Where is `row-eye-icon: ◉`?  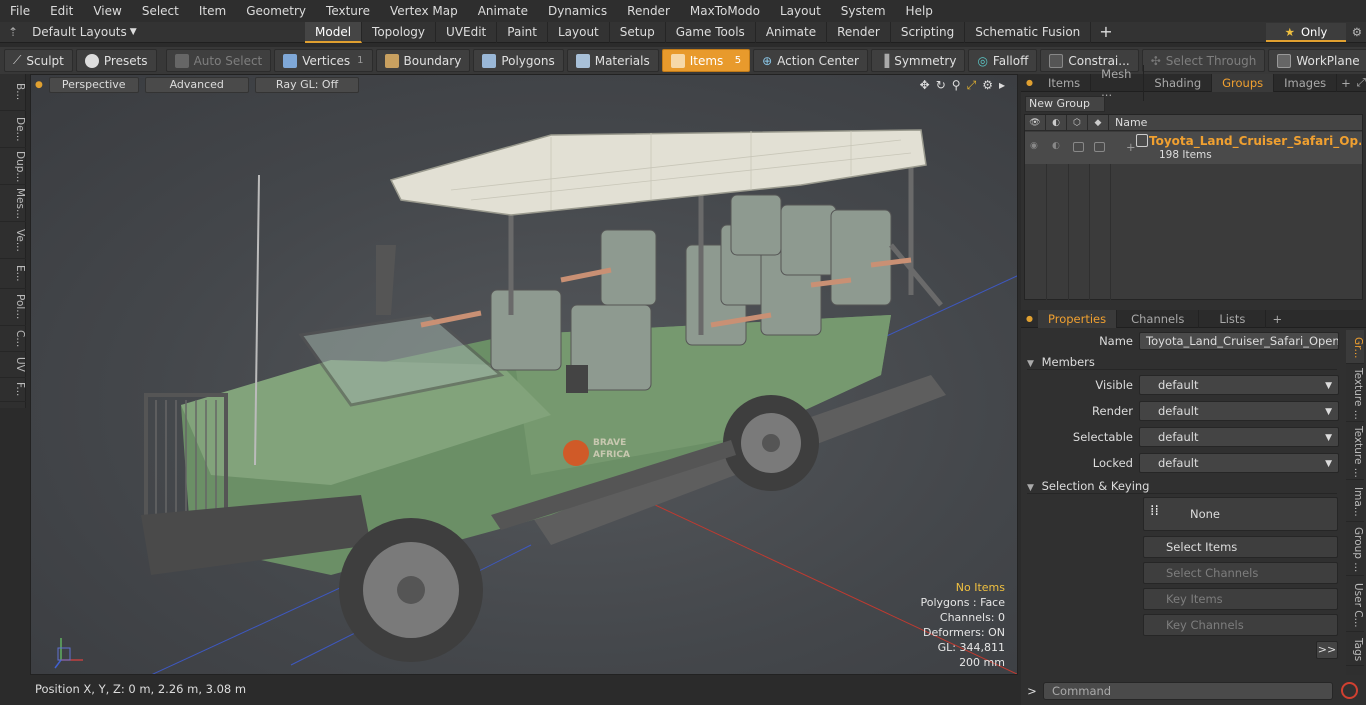
row-eye-icon: ◉ is located at coordinates (1034, 146).